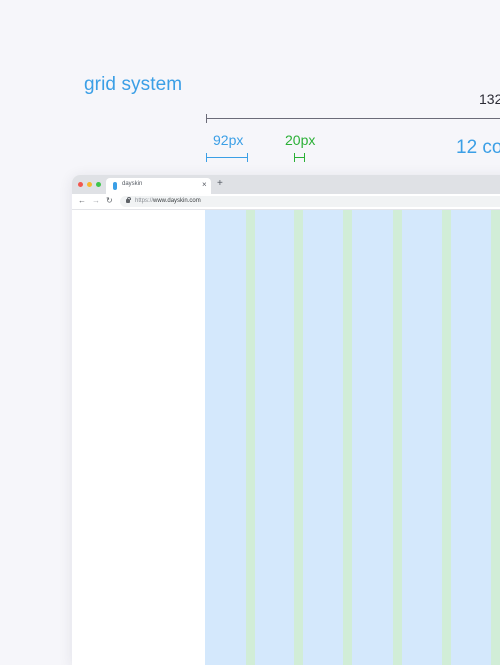  What do you see at coordinates (158, 186) in the screenshot?
I see `browser-tab: dayskin ×` at bounding box center [158, 186].